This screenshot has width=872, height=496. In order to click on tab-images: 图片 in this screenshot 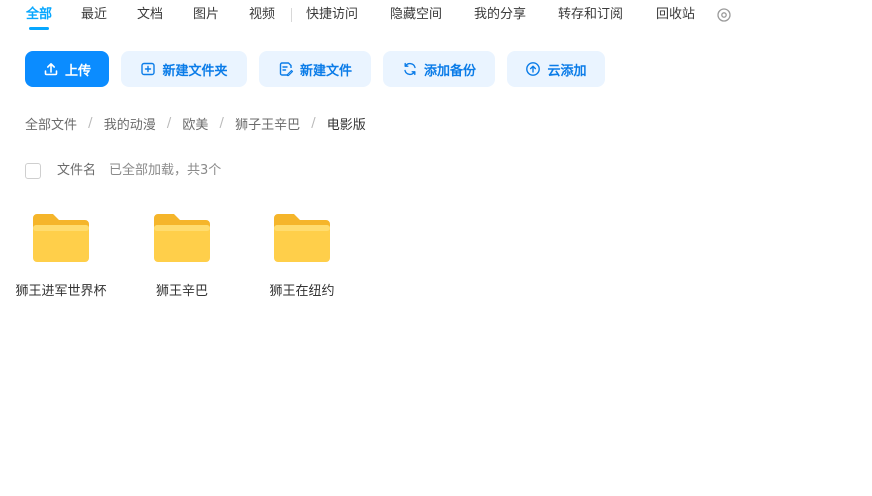, I will do `click(206, 15)`.